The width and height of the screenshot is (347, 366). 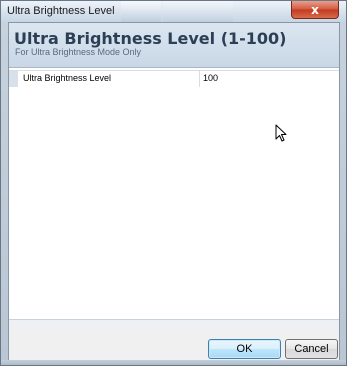 What do you see at coordinates (173, 362) in the screenshot?
I see `window-frame-bottom` at bounding box center [173, 362].